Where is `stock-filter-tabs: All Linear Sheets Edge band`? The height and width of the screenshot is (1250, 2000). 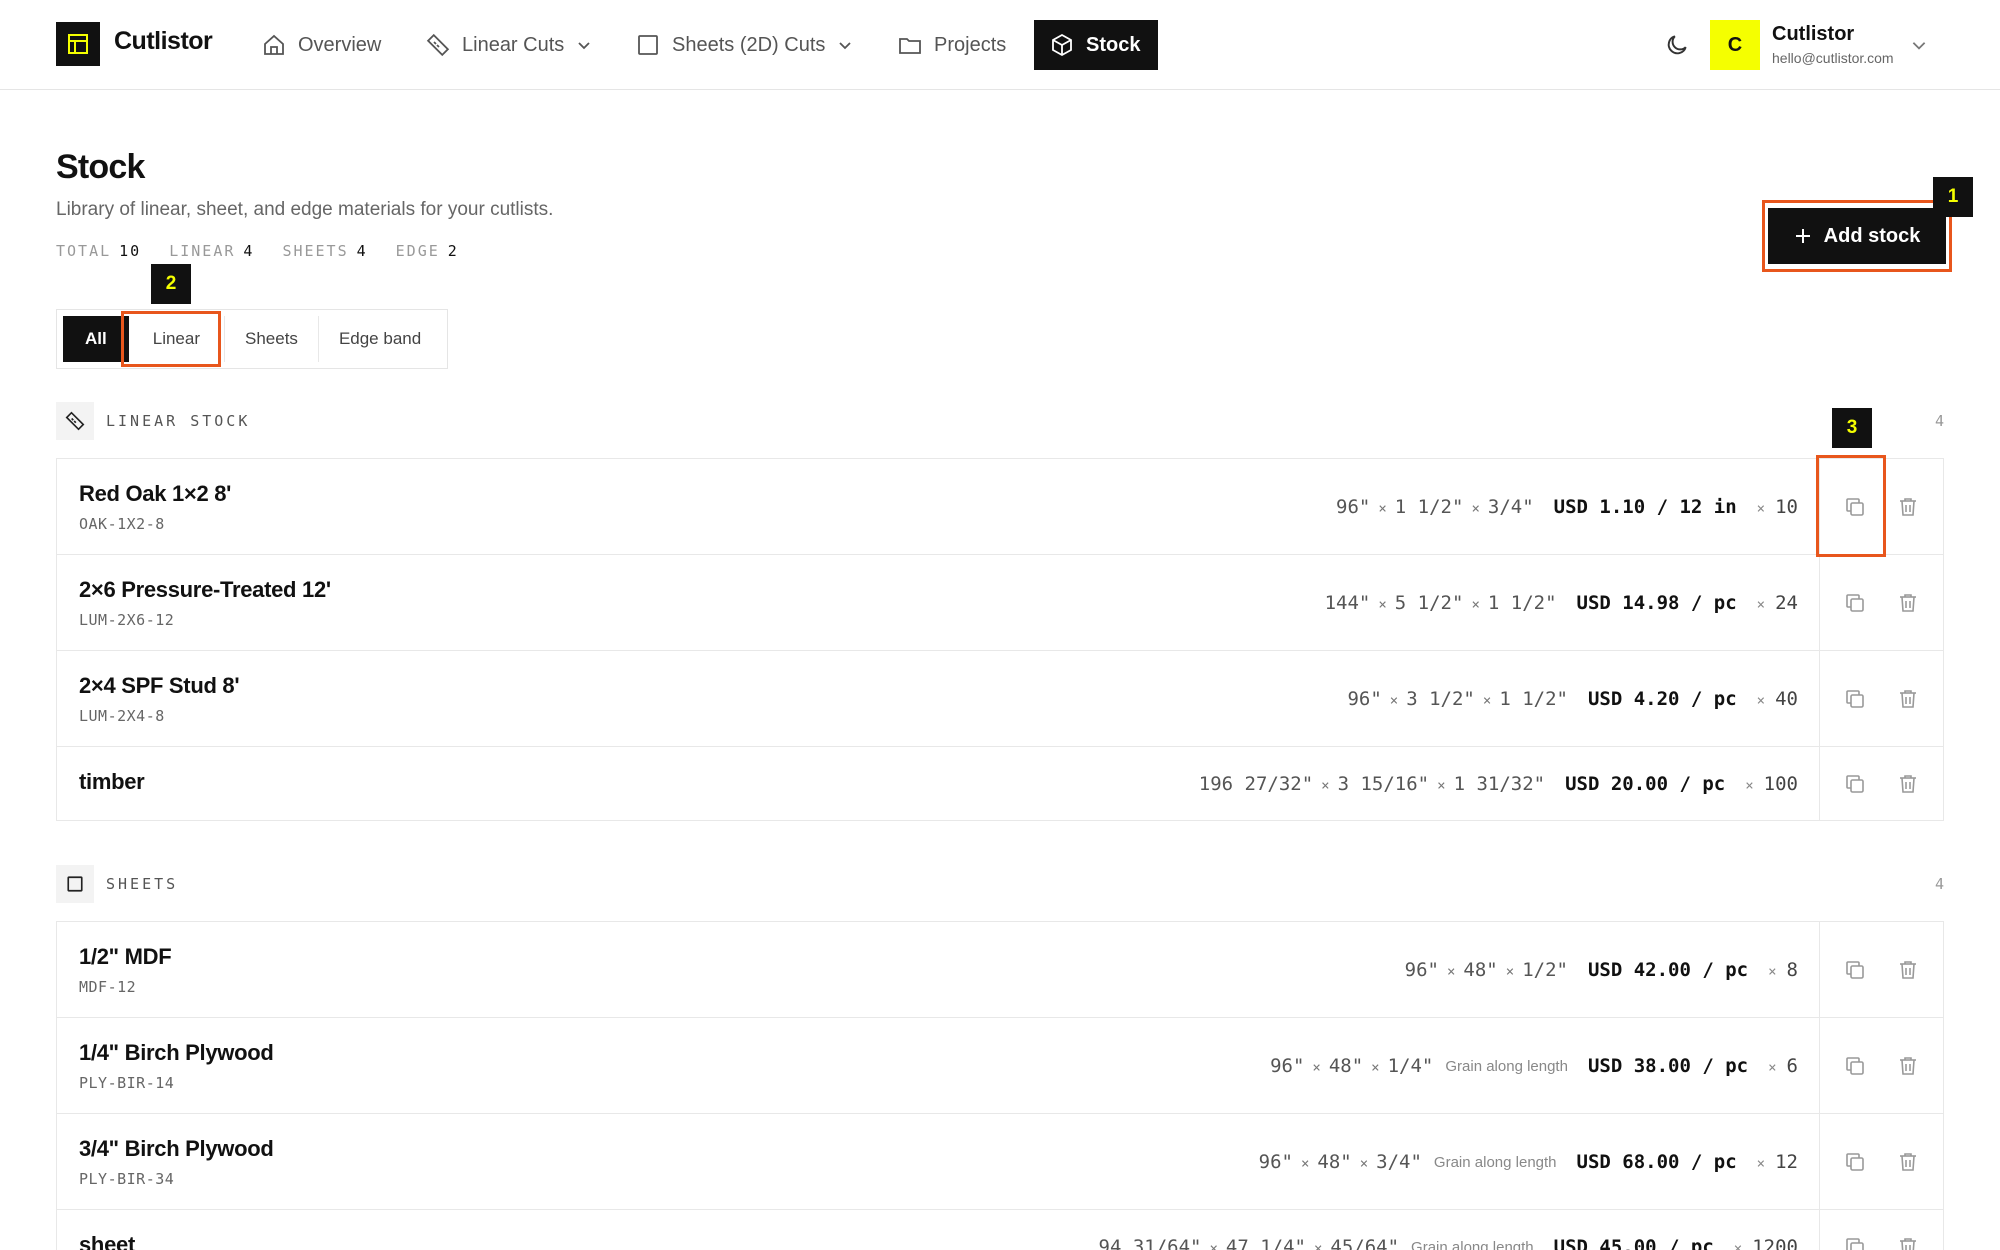 stock-filter-tabs: All Linear Sheets Edge band is located at coordinates (252, 339).